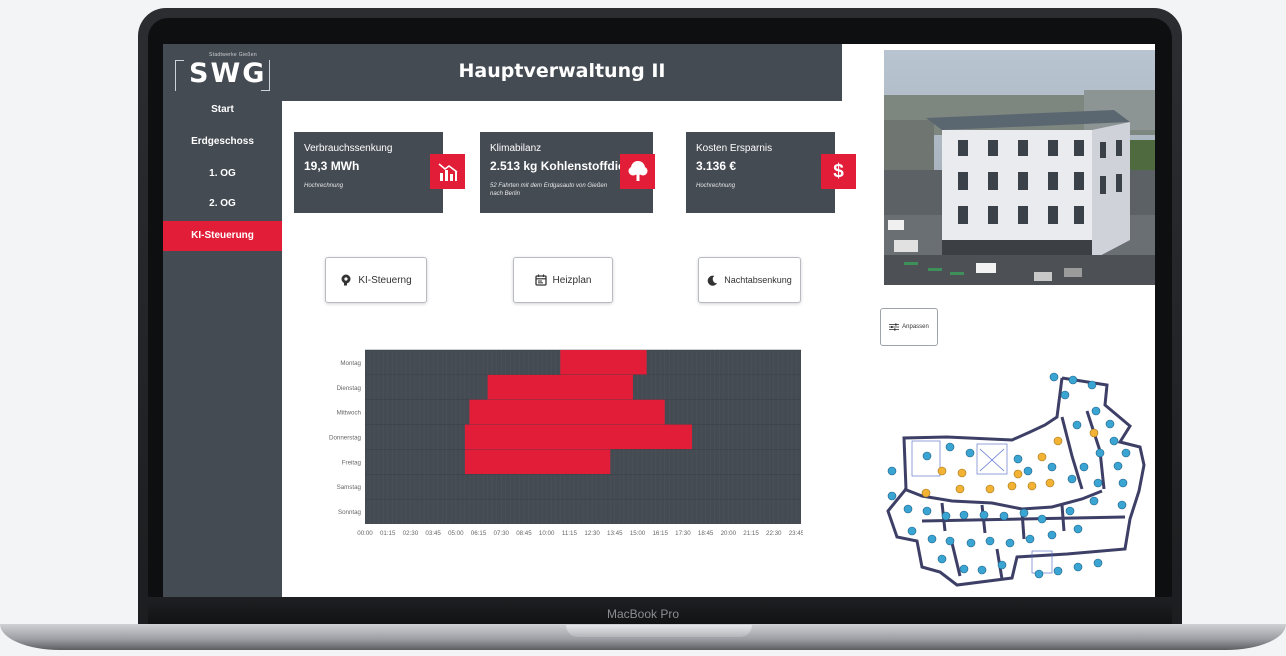  What do you see at coordinates (350, 363) in the screenshot?
I see `y-tick-label: Montag` at bounding box center [350, 363].